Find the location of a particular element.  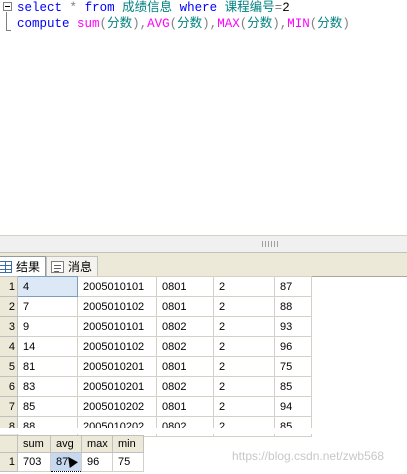

table-row: 7 85 2005010202 0801 2 94 is located at coordinates (156, 406).